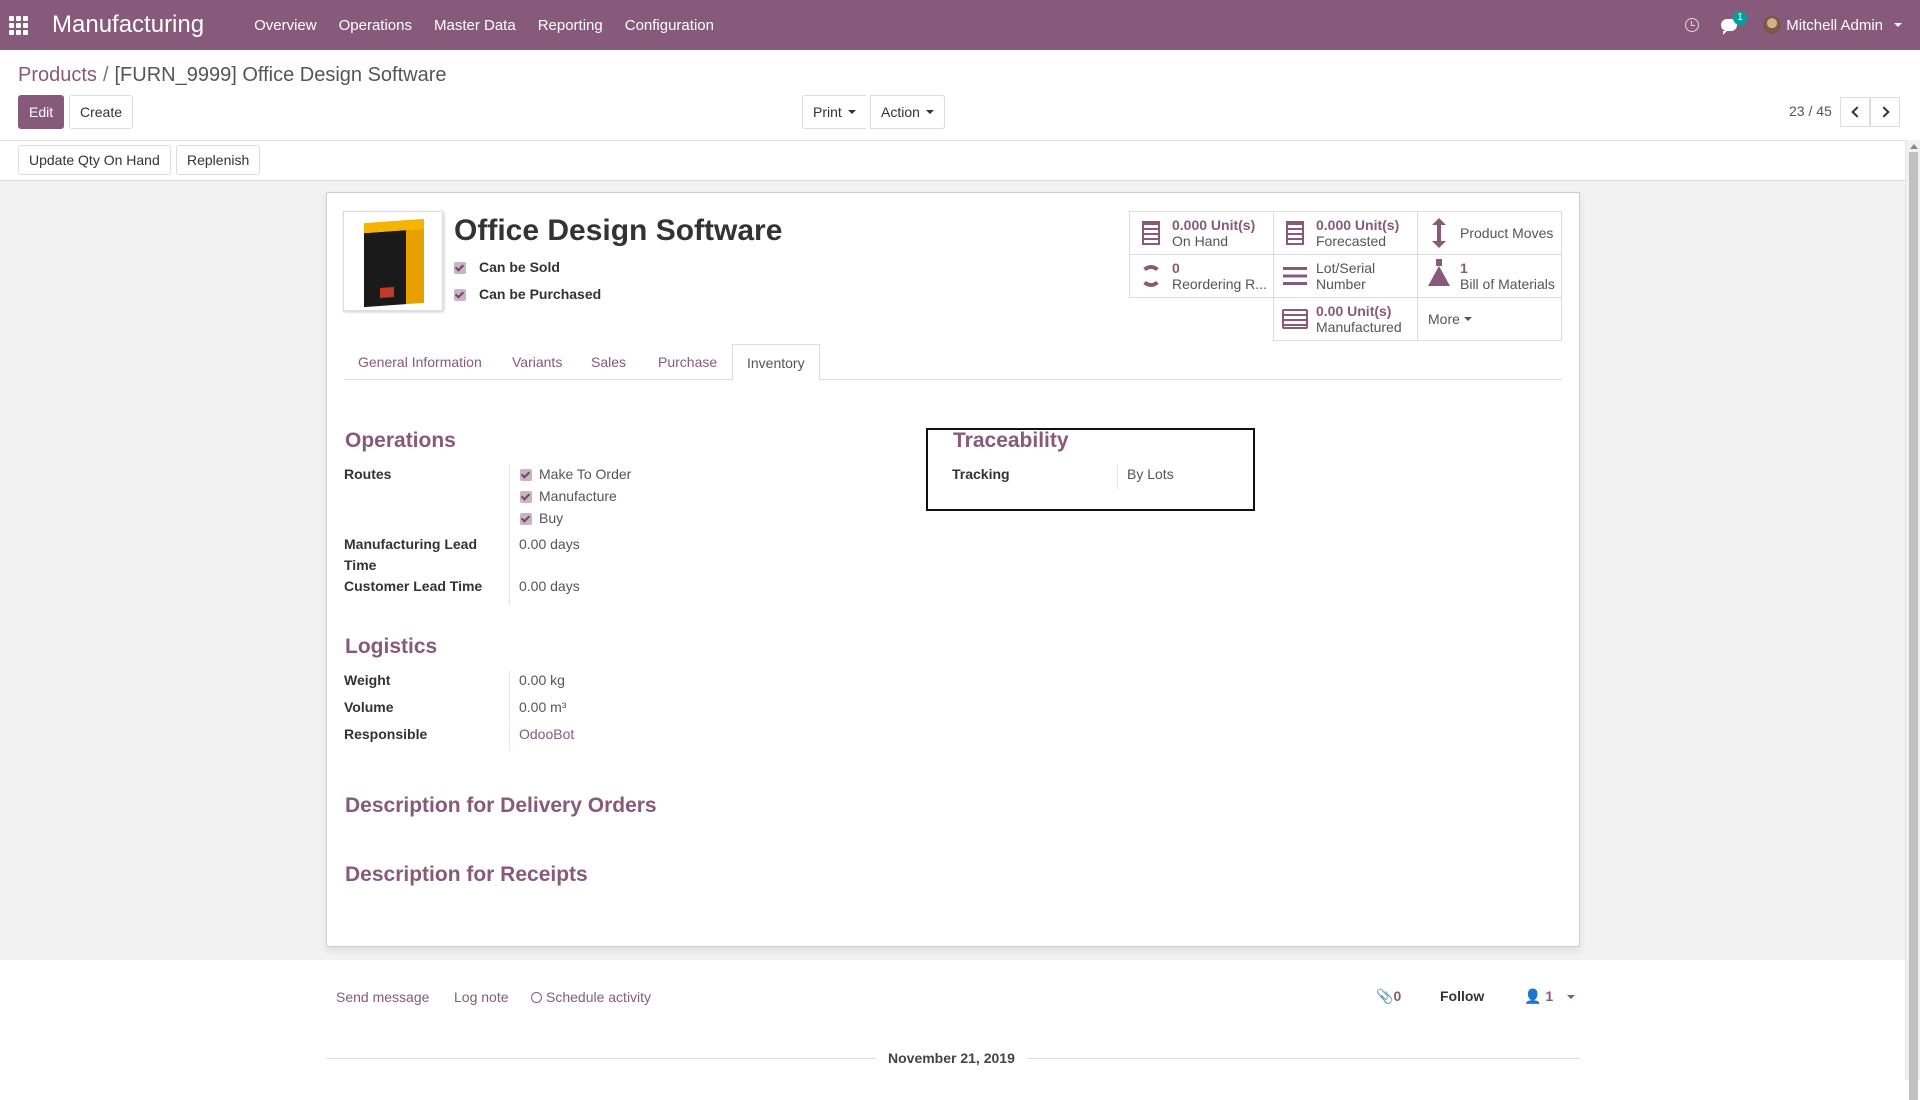 This screenshot has width=1920, height=1100. I want to click on messaging-menu: 1, so click(1734, 23).